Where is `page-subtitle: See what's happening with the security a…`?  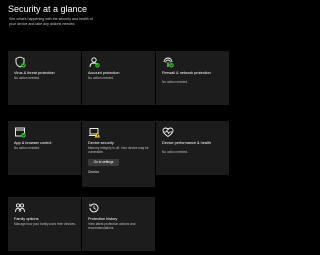
page-subtitle: See what's happening with the security a… is located at coordinates (51, 21).